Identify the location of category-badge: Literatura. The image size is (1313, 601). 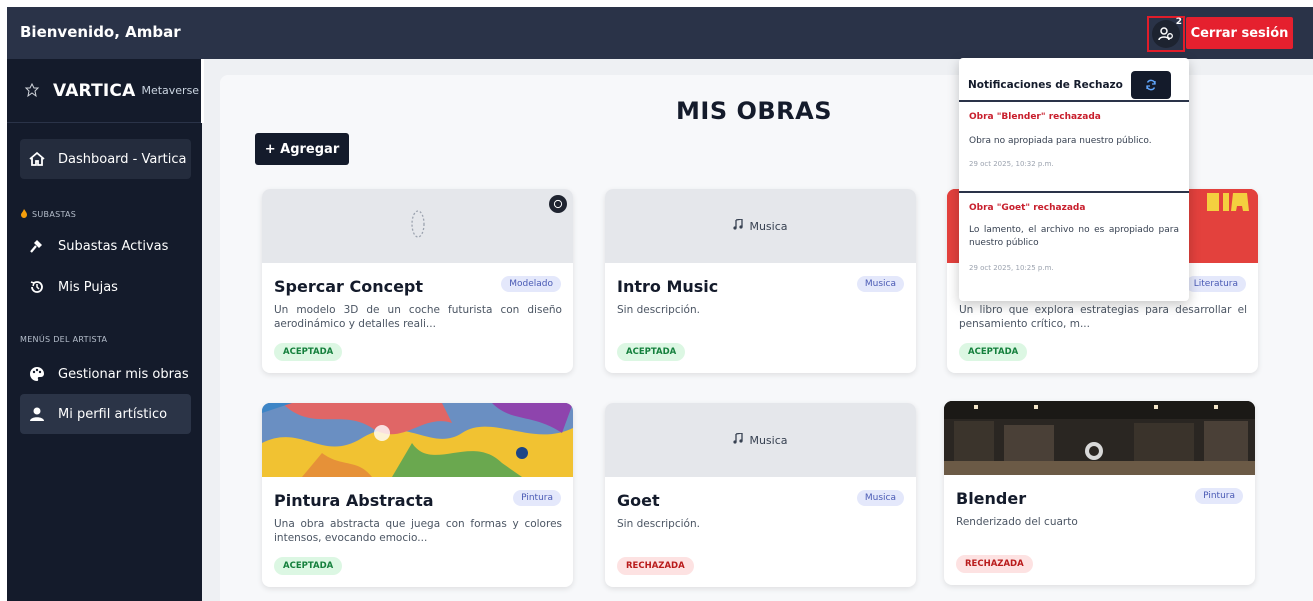
(1215, 284).